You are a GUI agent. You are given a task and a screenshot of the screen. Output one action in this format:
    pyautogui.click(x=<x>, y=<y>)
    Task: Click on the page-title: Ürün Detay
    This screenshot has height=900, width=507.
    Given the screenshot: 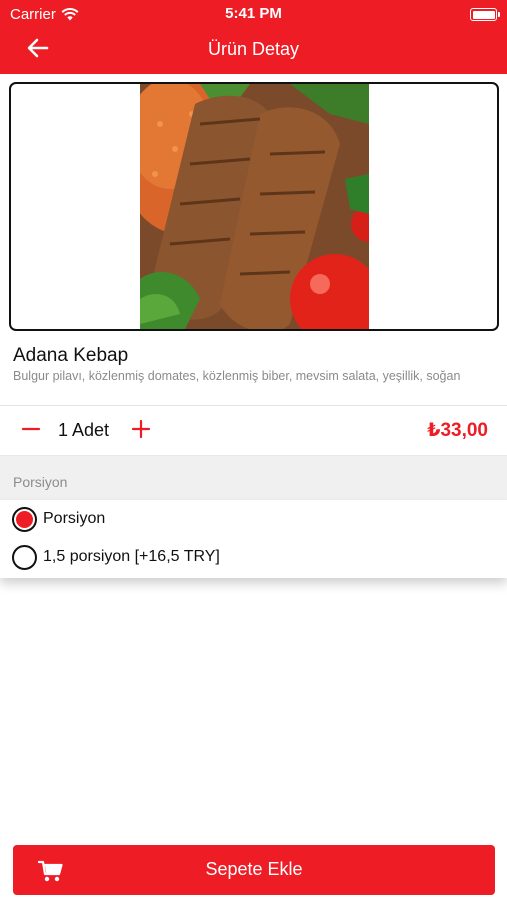 What is the action you would take?
    pyautogui.click(x=253, y=49)
    